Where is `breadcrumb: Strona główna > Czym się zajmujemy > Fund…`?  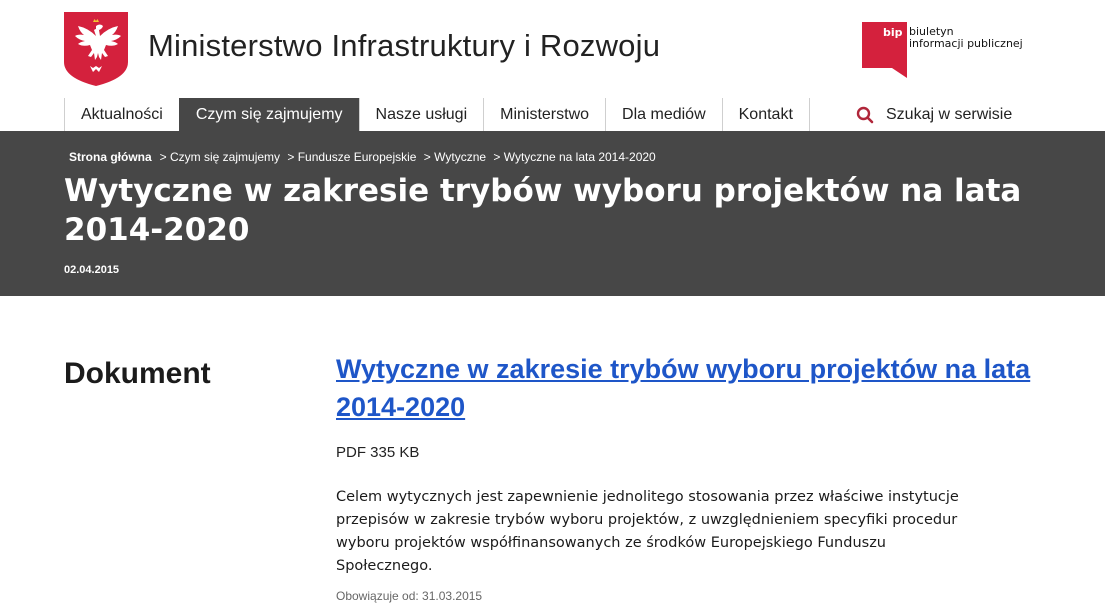
breadcrumb: Strona główna > Czym się zajmujemy > Fund… is located at coordinates (364, 157).